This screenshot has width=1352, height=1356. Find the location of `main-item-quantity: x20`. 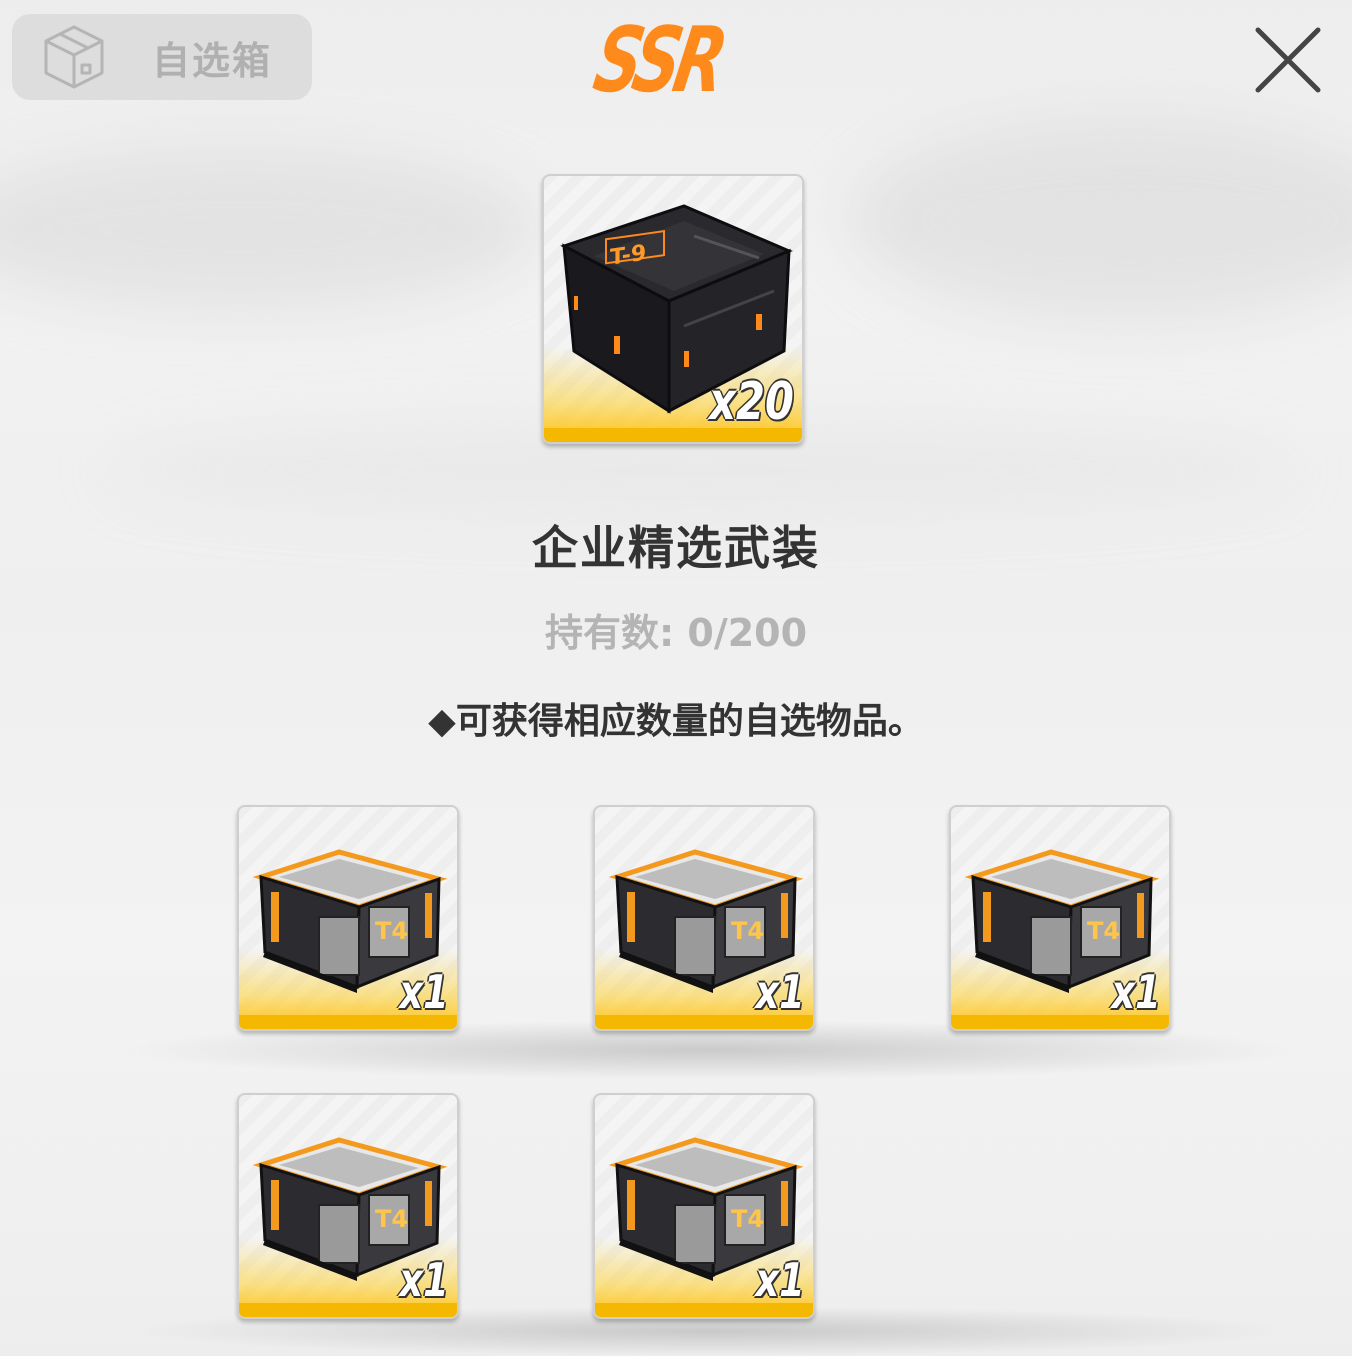

main-item-quantity: x20 is located at coordinates (751, 402).